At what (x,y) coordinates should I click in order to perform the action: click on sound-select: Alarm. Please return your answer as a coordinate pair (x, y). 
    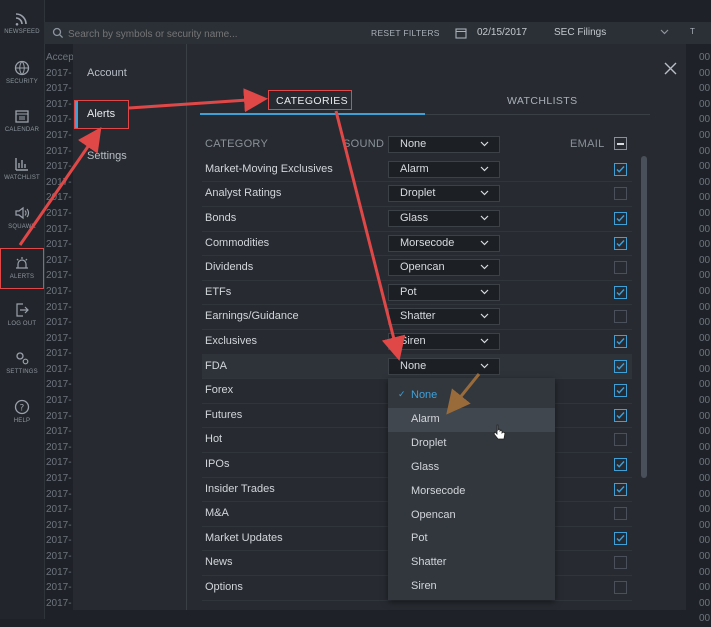
    Looking at the image, I should click on (444, 169).